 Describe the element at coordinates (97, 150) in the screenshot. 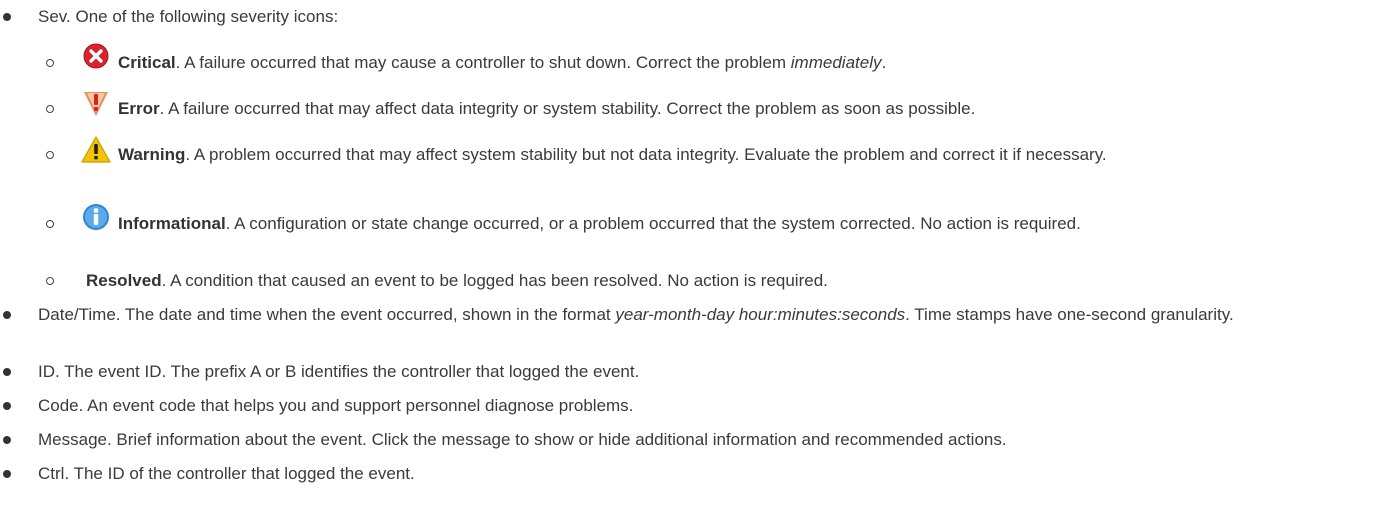

I see `warning-icon` at that location.